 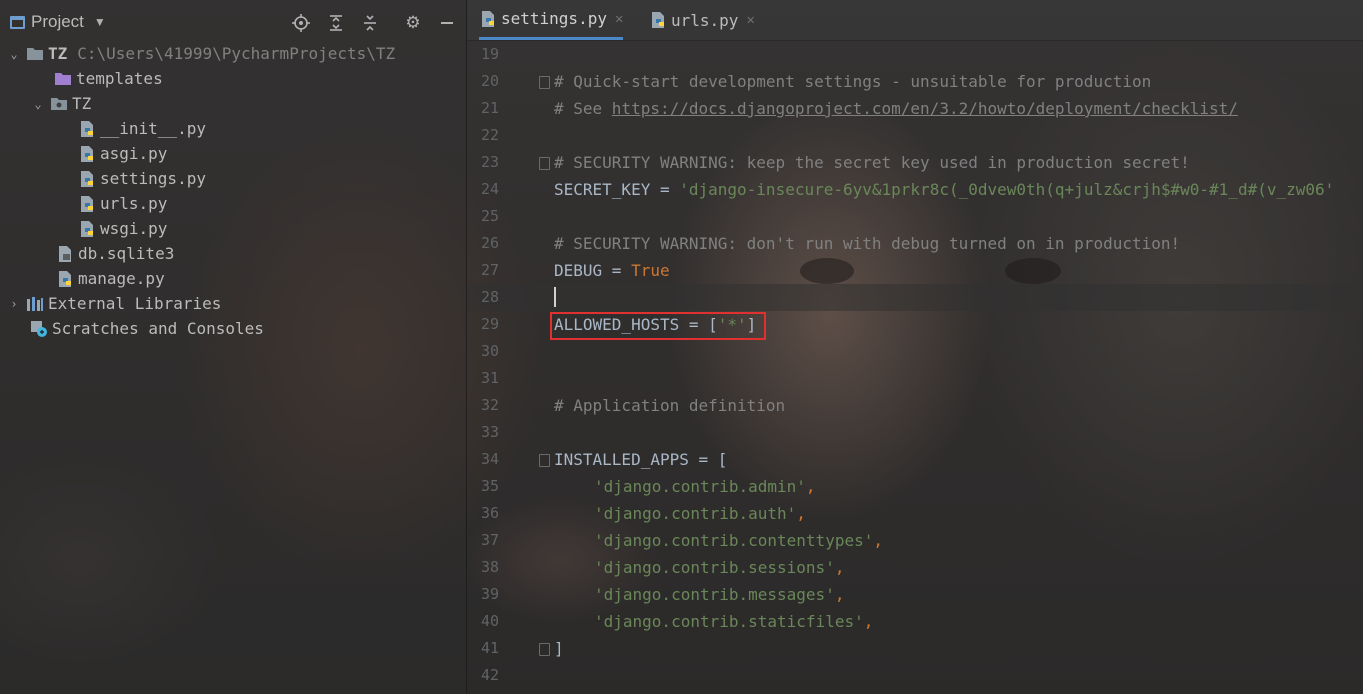 I want to click on line-number: 40, so click(x=489, y=621).